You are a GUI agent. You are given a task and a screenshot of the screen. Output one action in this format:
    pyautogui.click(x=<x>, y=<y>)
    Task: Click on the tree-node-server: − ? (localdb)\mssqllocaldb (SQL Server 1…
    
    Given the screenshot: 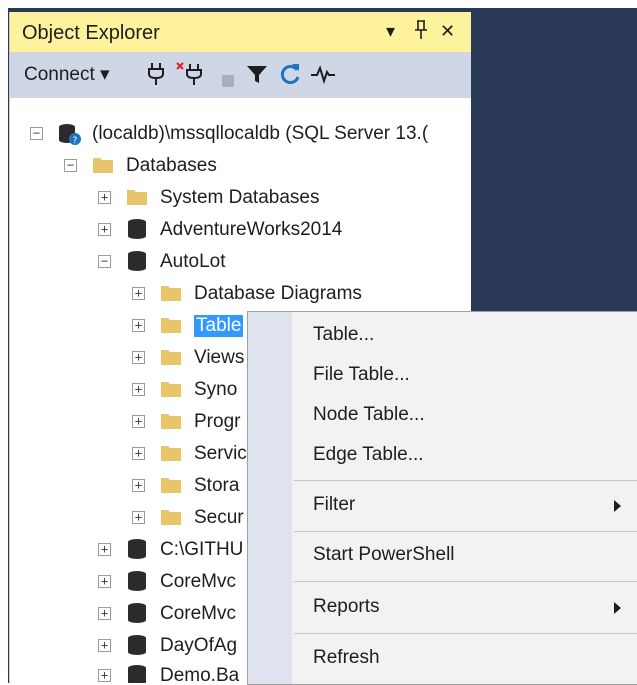 What is the action you would take?
    pyautogui.click(x=240, y=134)
    